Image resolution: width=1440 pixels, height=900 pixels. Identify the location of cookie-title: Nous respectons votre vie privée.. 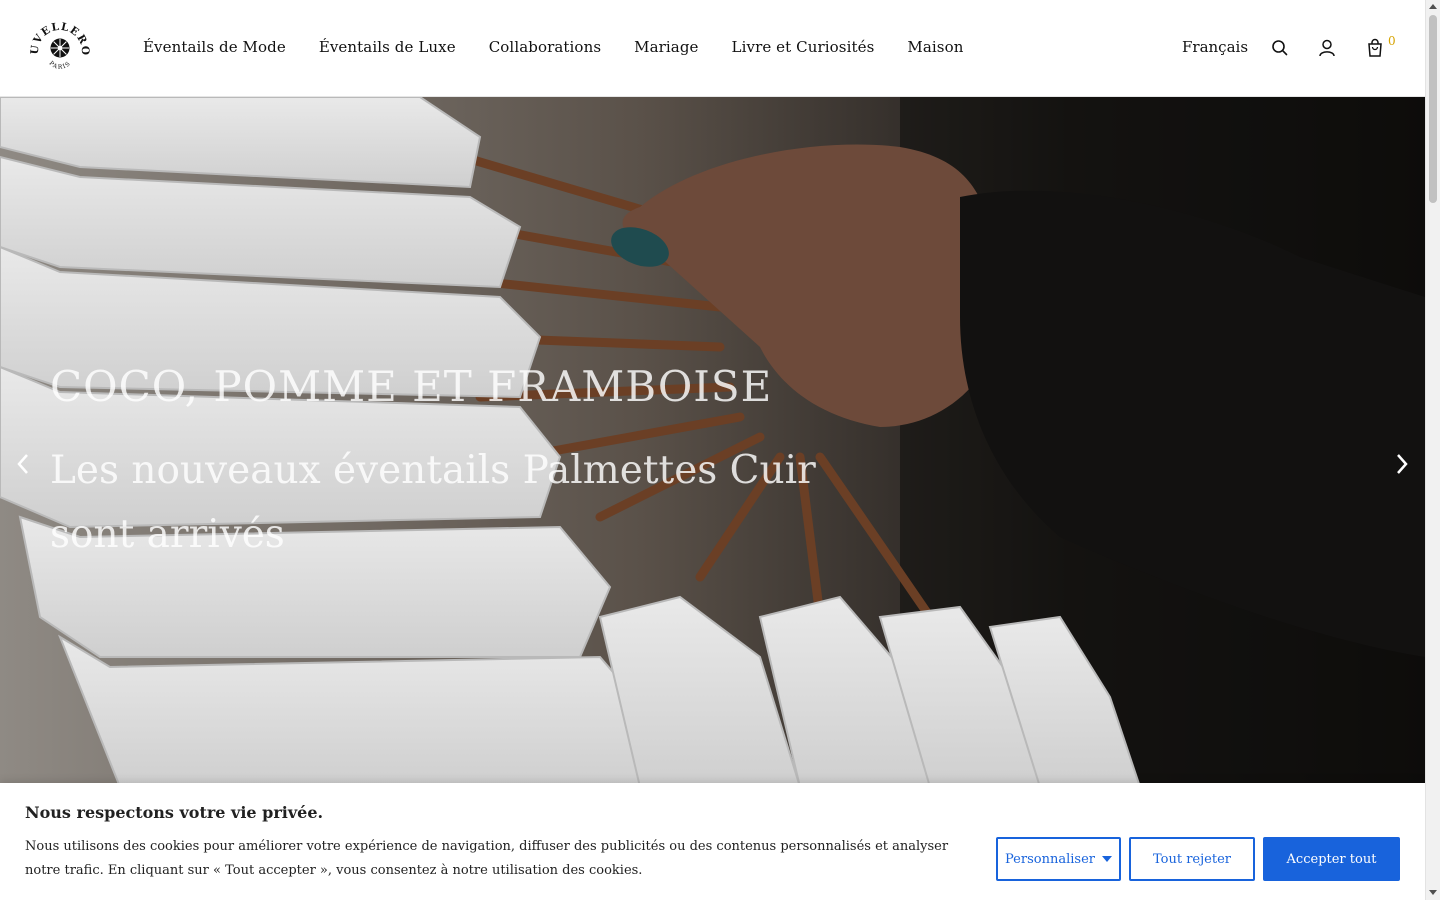
(174, 812).